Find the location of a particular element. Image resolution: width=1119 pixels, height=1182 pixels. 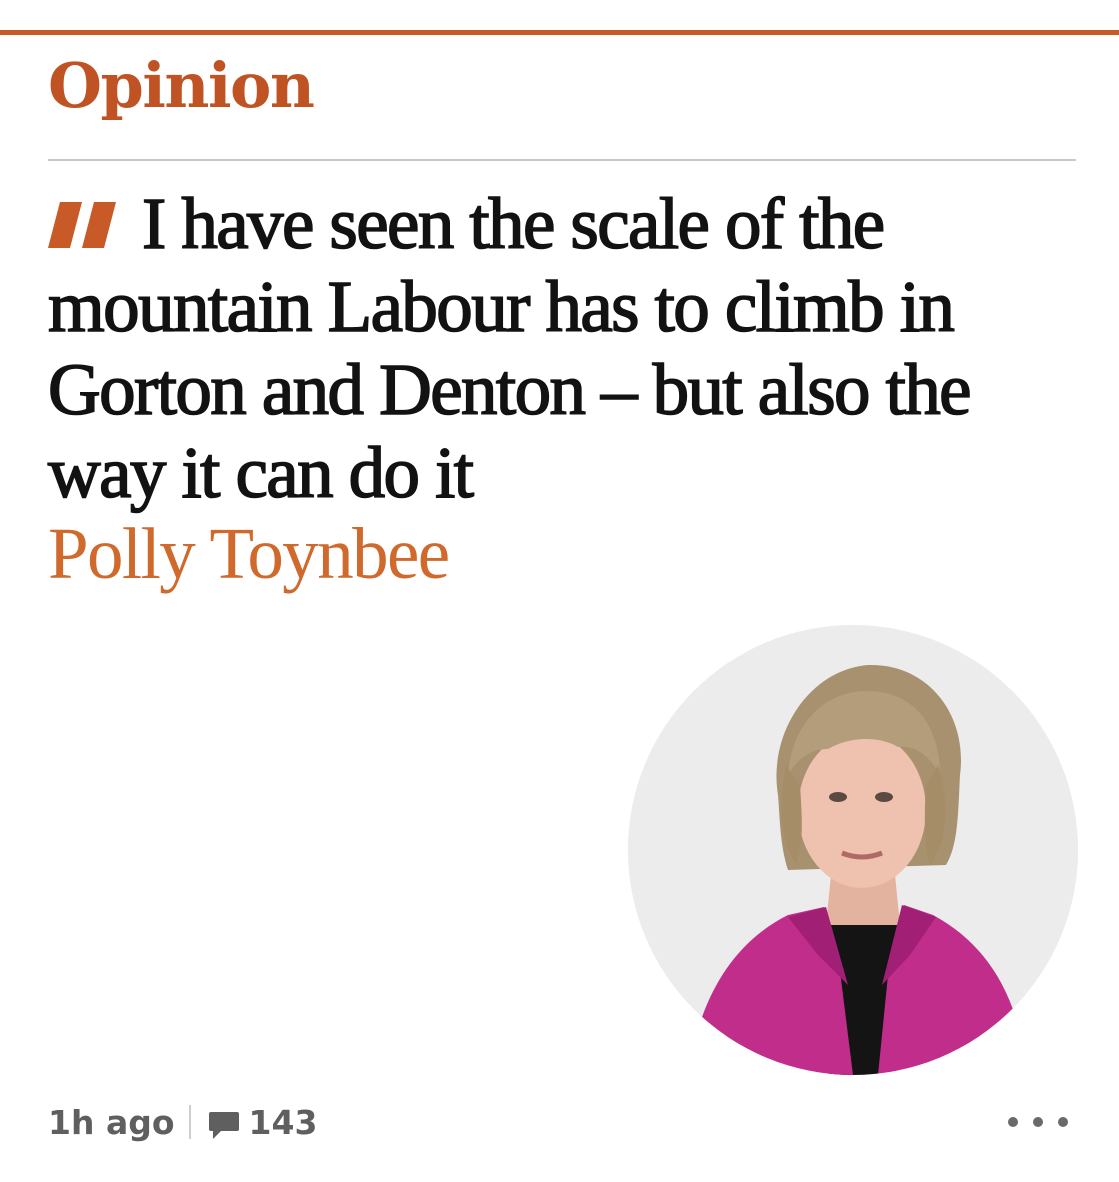

more-options-icon is located at coordinates (1038, 1122).